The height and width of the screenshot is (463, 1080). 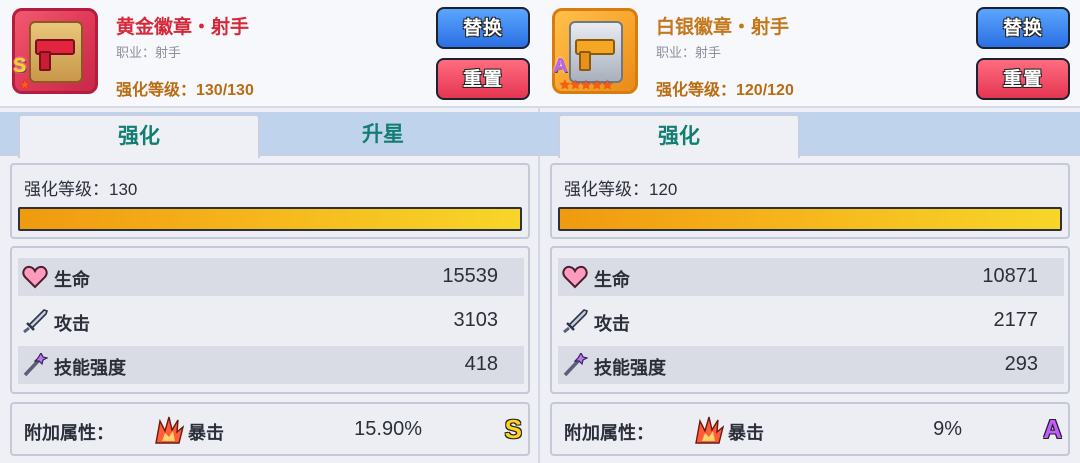 What do you see at coordinates (595, 51) in the screenshot?
I see `silver-badge-icon: A ★★★★★` at bounding box center [595, 51].